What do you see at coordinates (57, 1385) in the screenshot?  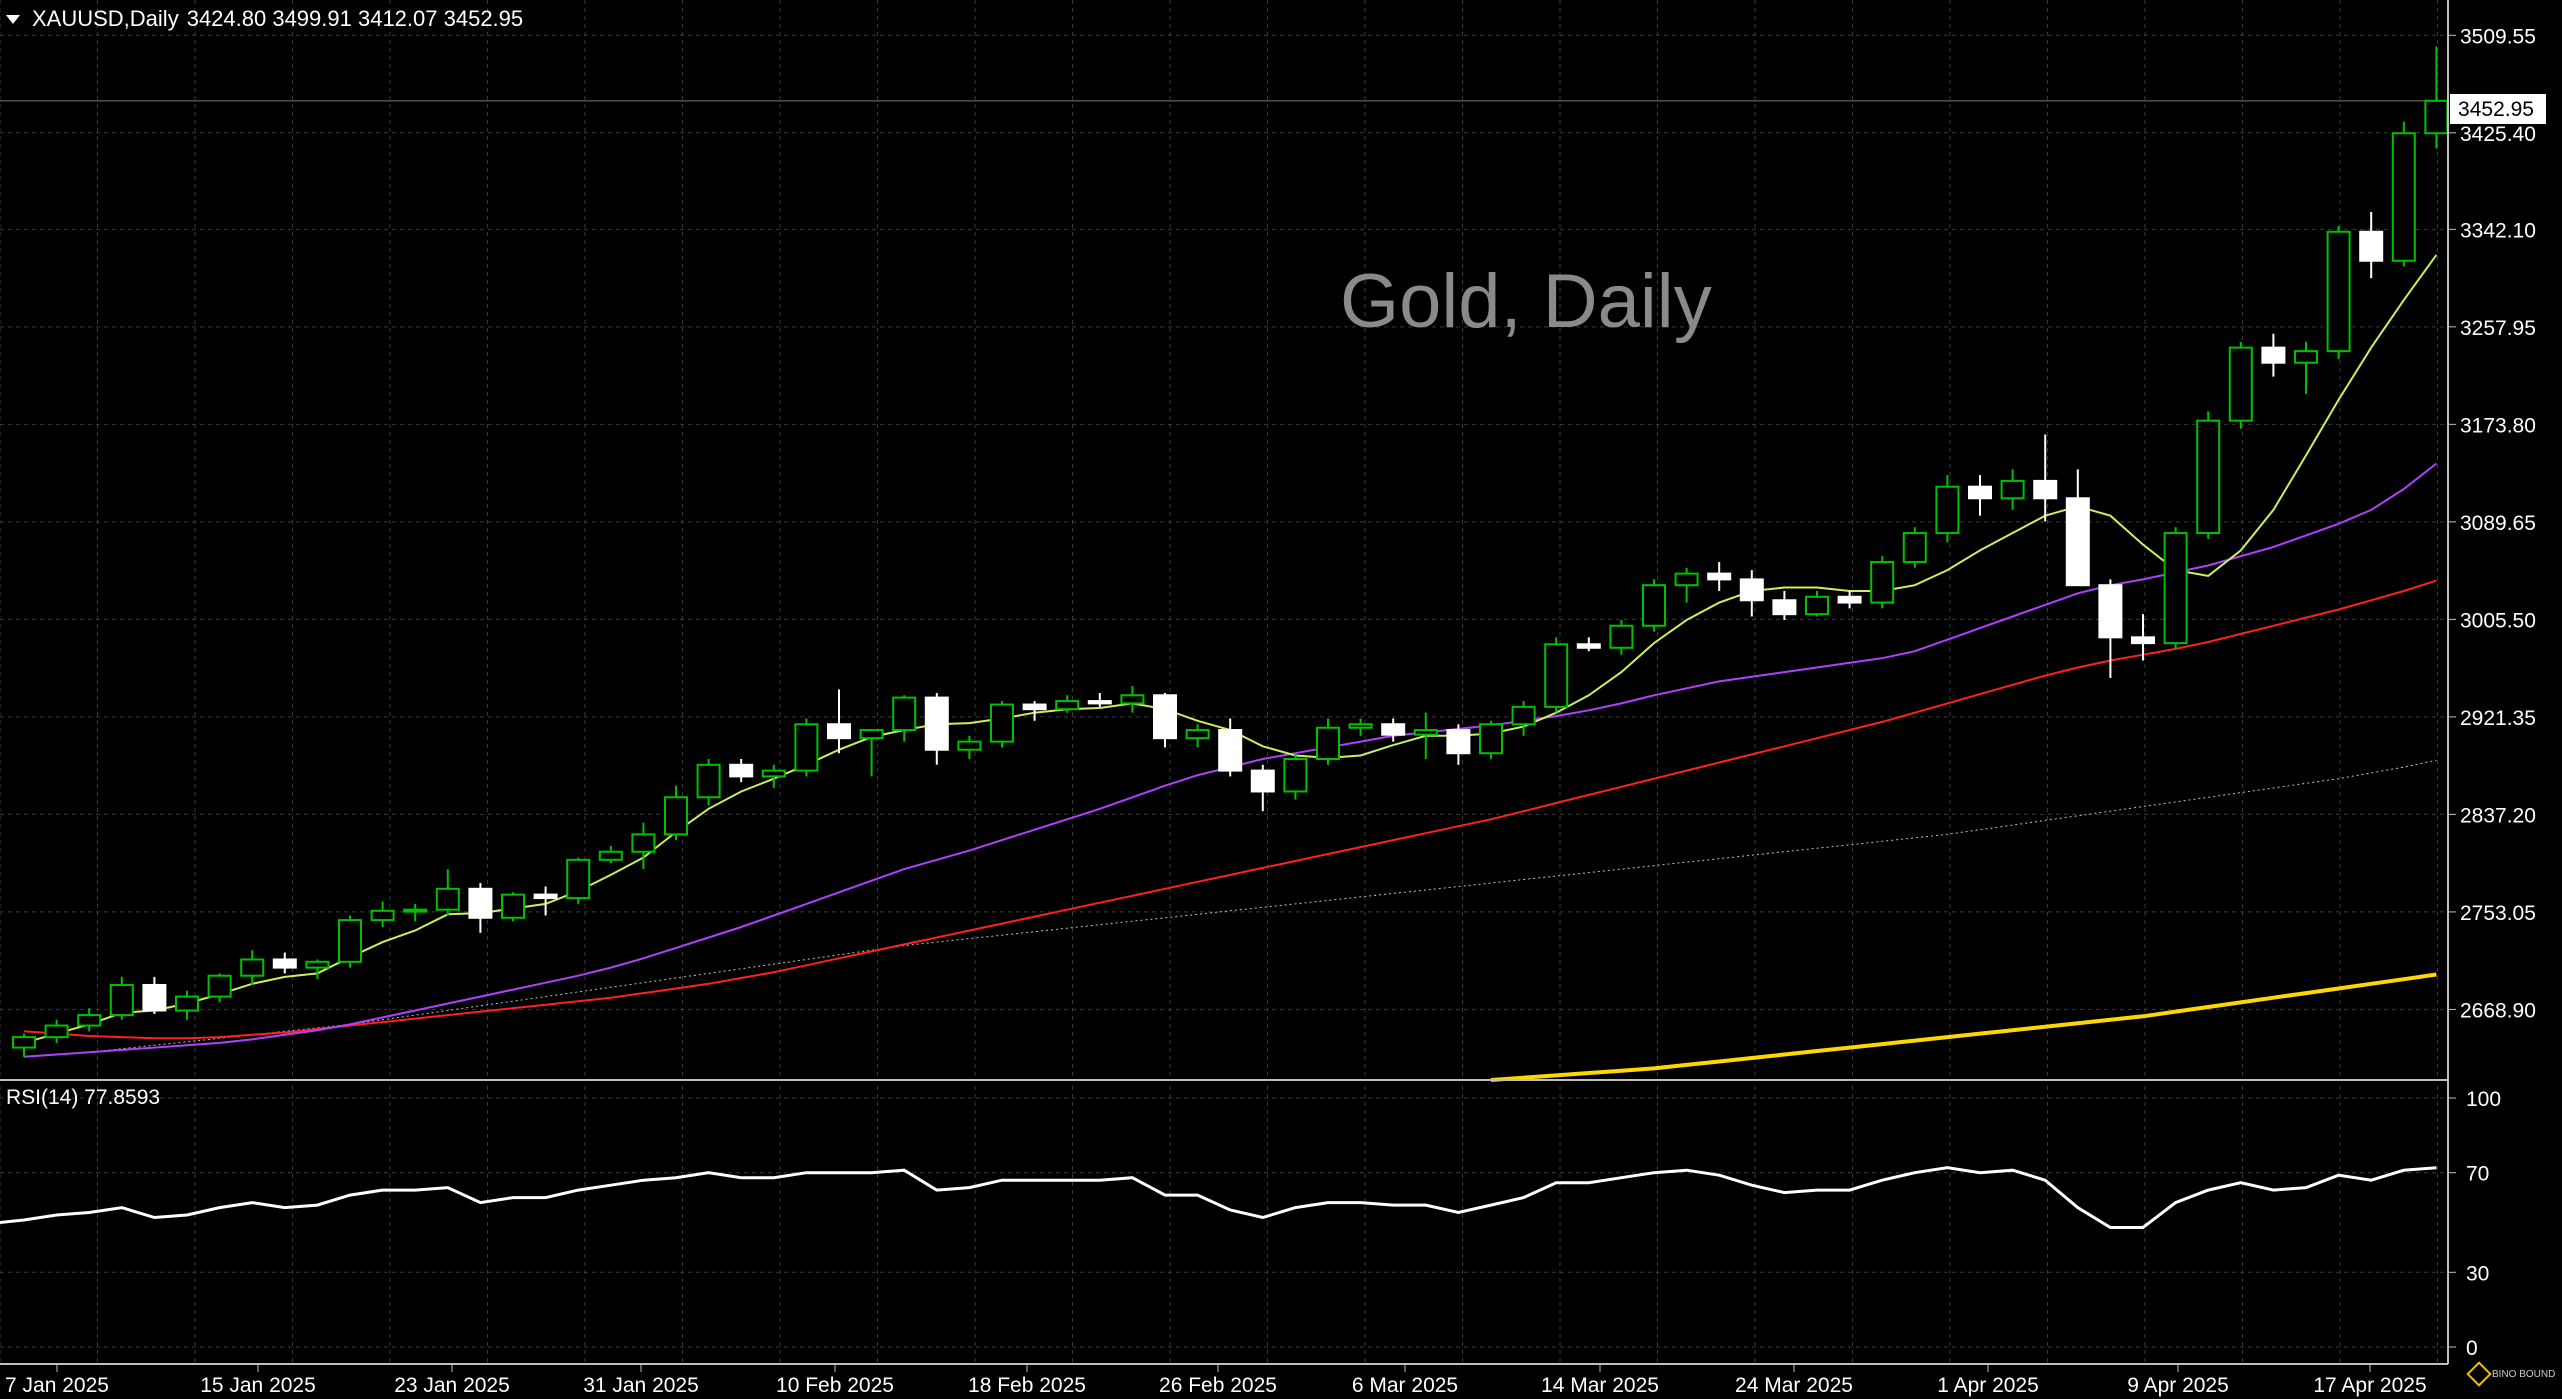 I see `date-tick-label: 7 Jan 2025` at bounding box center [57, 1385].